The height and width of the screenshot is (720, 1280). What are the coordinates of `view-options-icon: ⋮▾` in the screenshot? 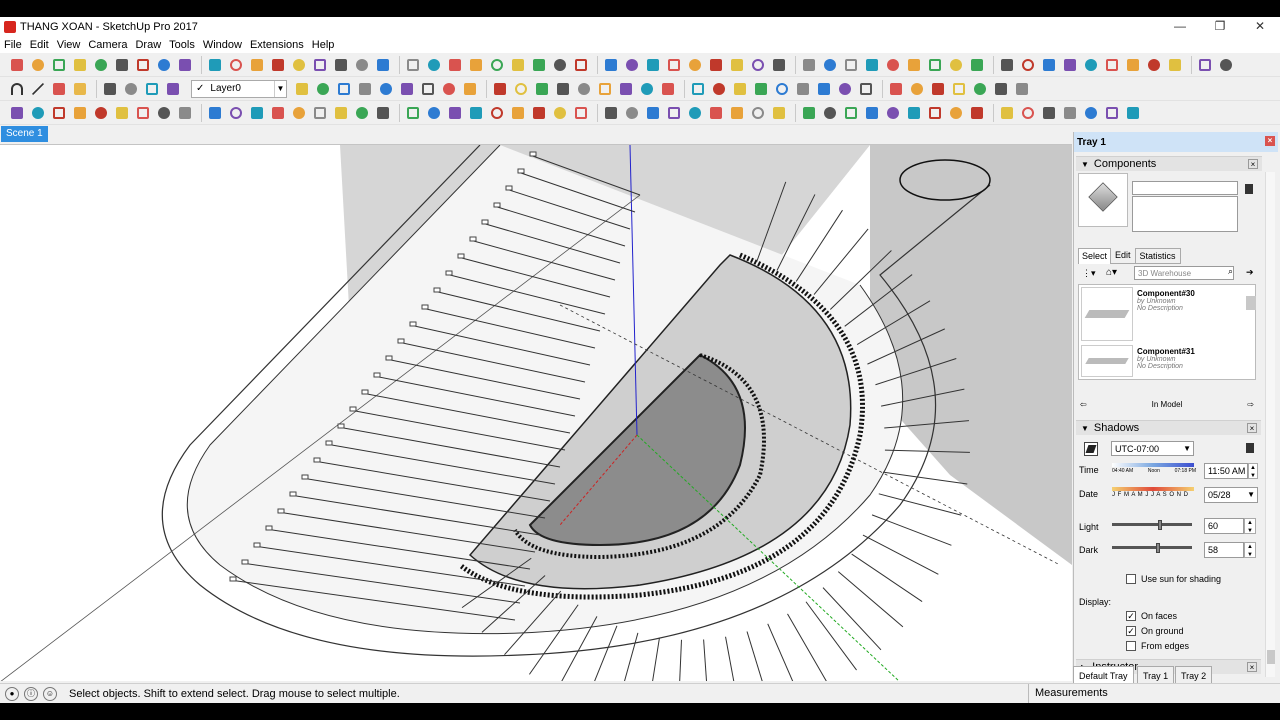 It's located at (1089, 273).